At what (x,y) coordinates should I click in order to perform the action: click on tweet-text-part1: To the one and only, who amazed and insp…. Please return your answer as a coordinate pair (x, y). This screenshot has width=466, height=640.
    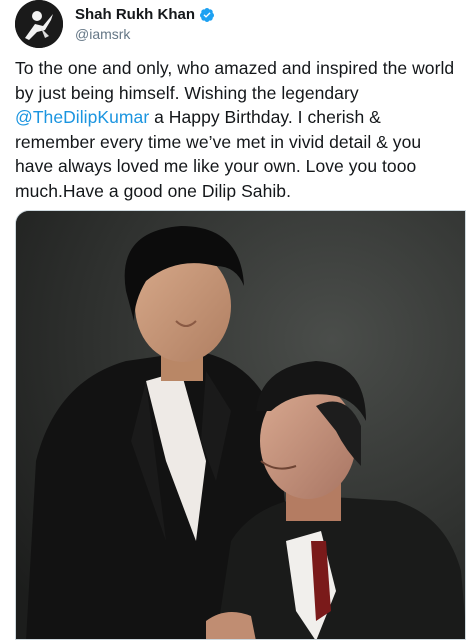
    Looking at the image, I should click on (235, 80).